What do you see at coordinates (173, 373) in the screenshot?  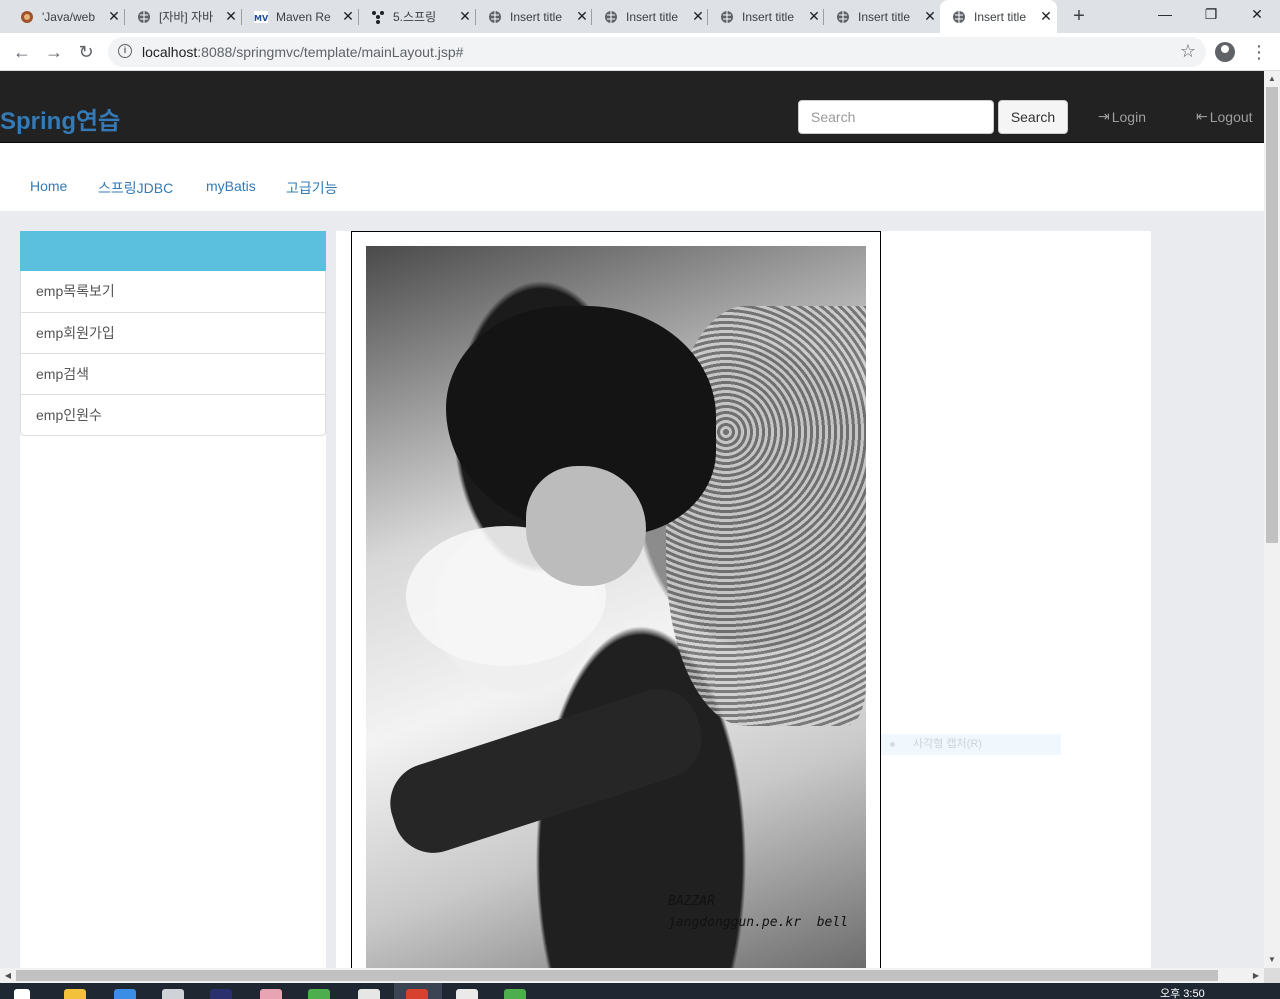 I see `sidebar-item-emp-search: emp검색` at bounding box center [173, 373].